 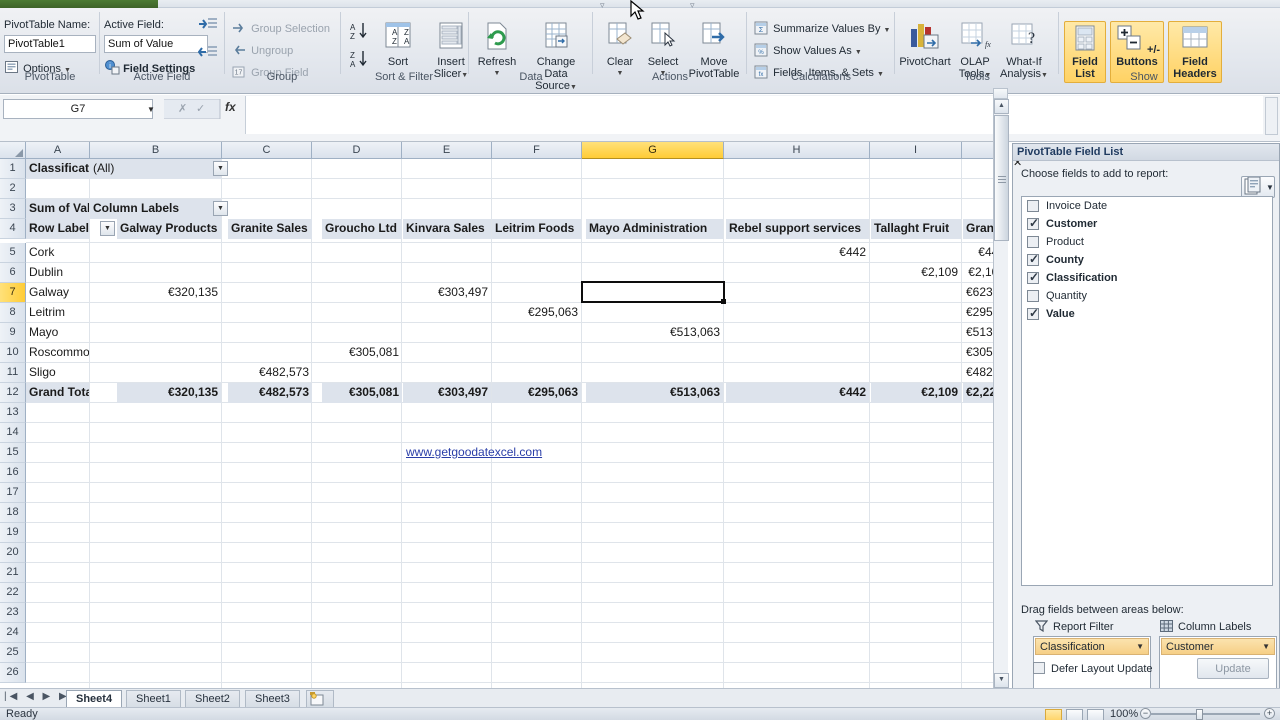 I want to click on row-header-2: 2, so click(x=13, y=189).